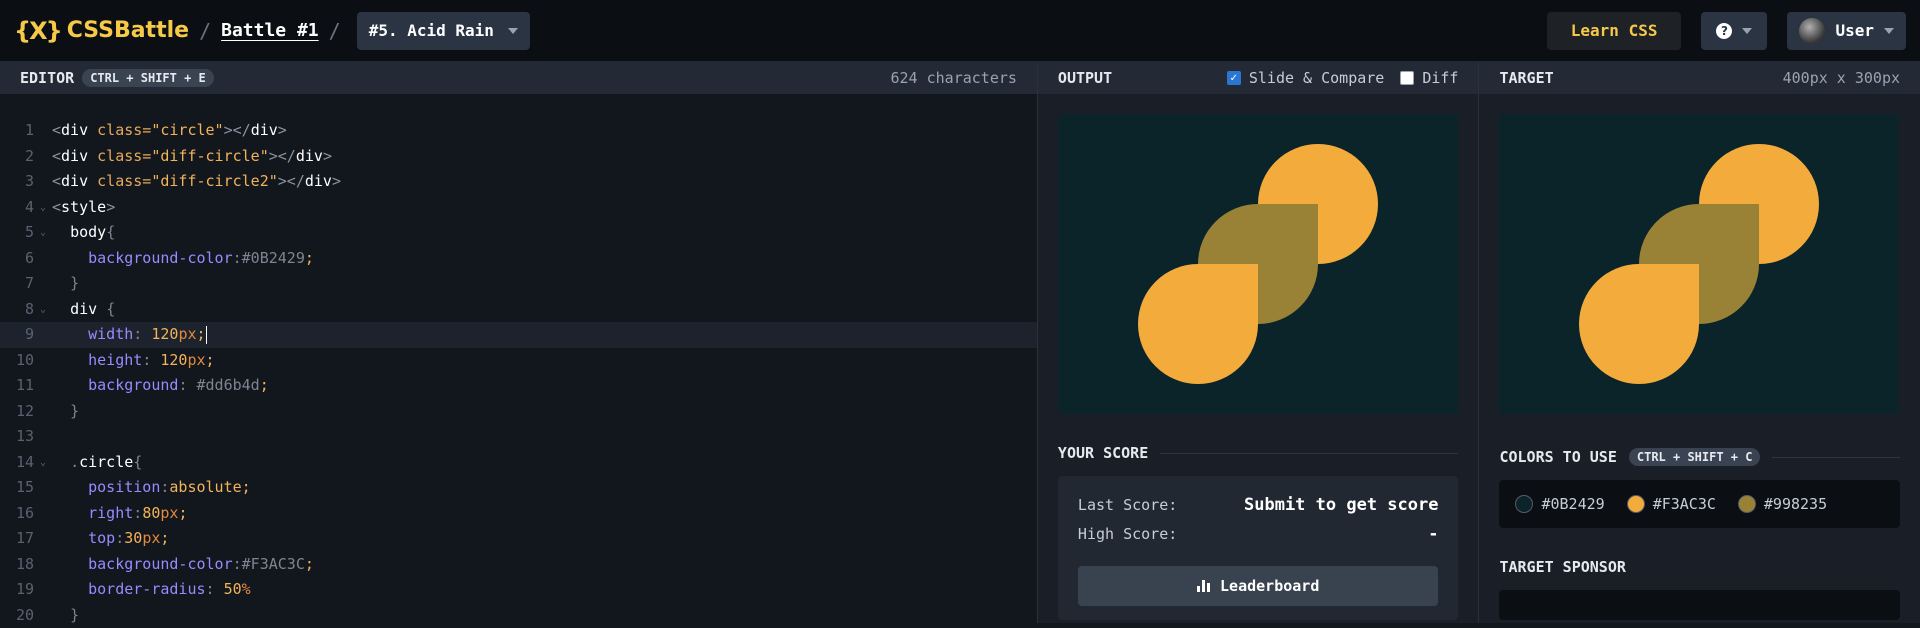 This screenshot has height=628, width=1920. What do you see at coordinates (1699, 605) in the screenshot?
I see `sponsor-box` at bounding box center [1699, 605].